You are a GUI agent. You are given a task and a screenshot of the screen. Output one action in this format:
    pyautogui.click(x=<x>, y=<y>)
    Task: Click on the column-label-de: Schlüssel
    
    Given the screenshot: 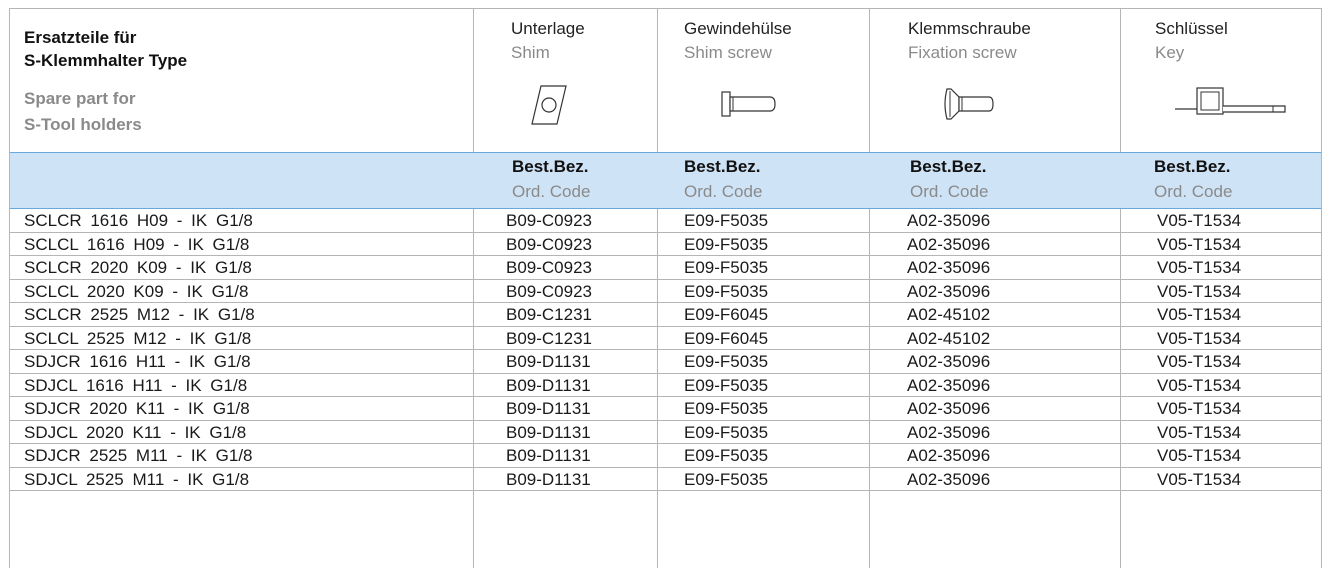 What is the action you would take?
    pyautogui.click(x=1191, y=28)
    